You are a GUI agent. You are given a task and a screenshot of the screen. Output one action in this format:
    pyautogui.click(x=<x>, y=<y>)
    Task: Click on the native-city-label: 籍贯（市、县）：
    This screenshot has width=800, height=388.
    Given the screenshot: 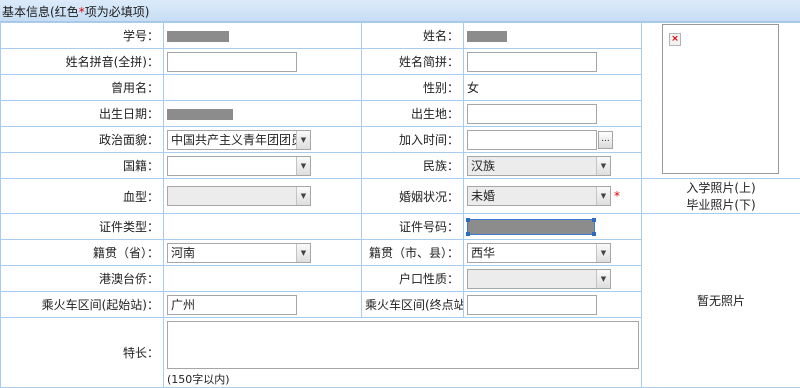 What is the action you would take?
    pyautogui.click(x=413, y=253)
    